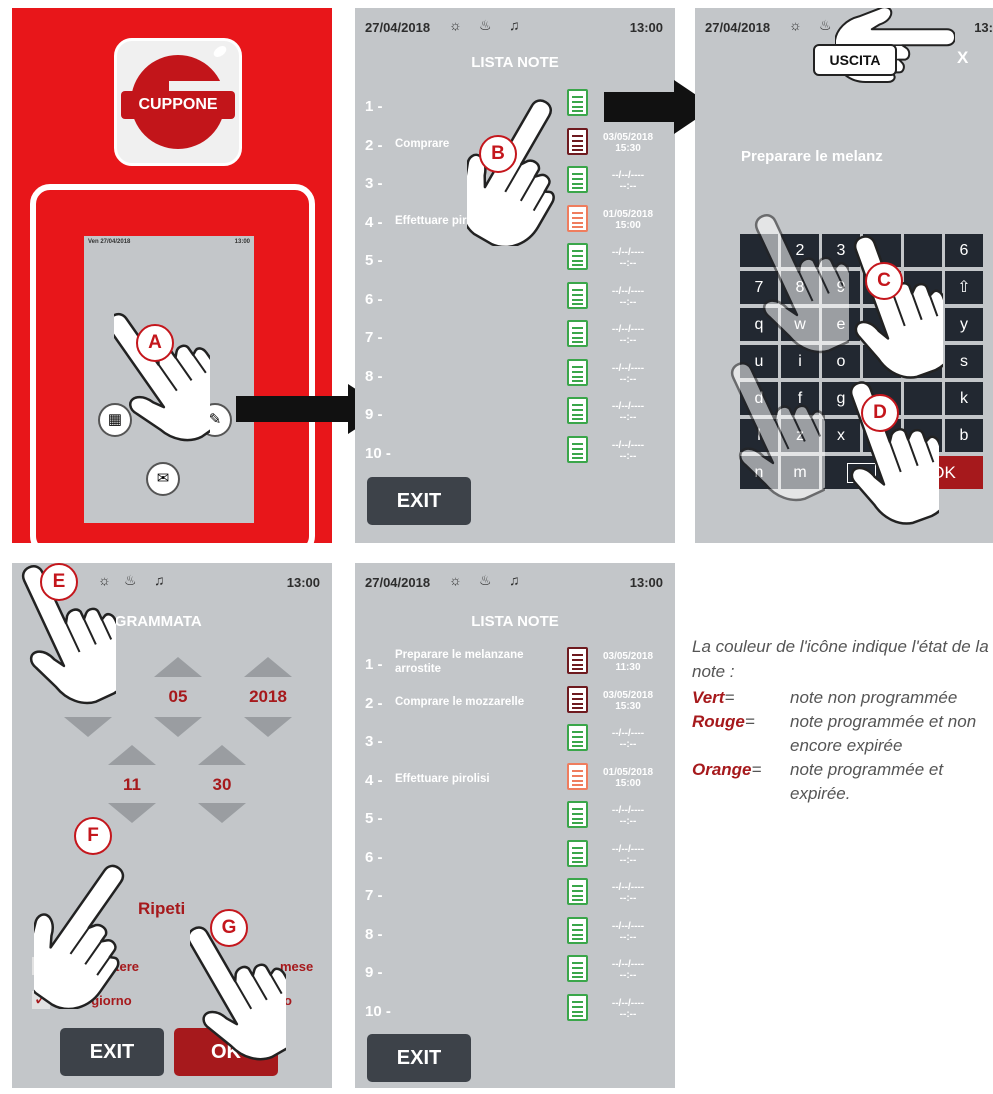  I want to click on minute-up-button, so click(222, 755).